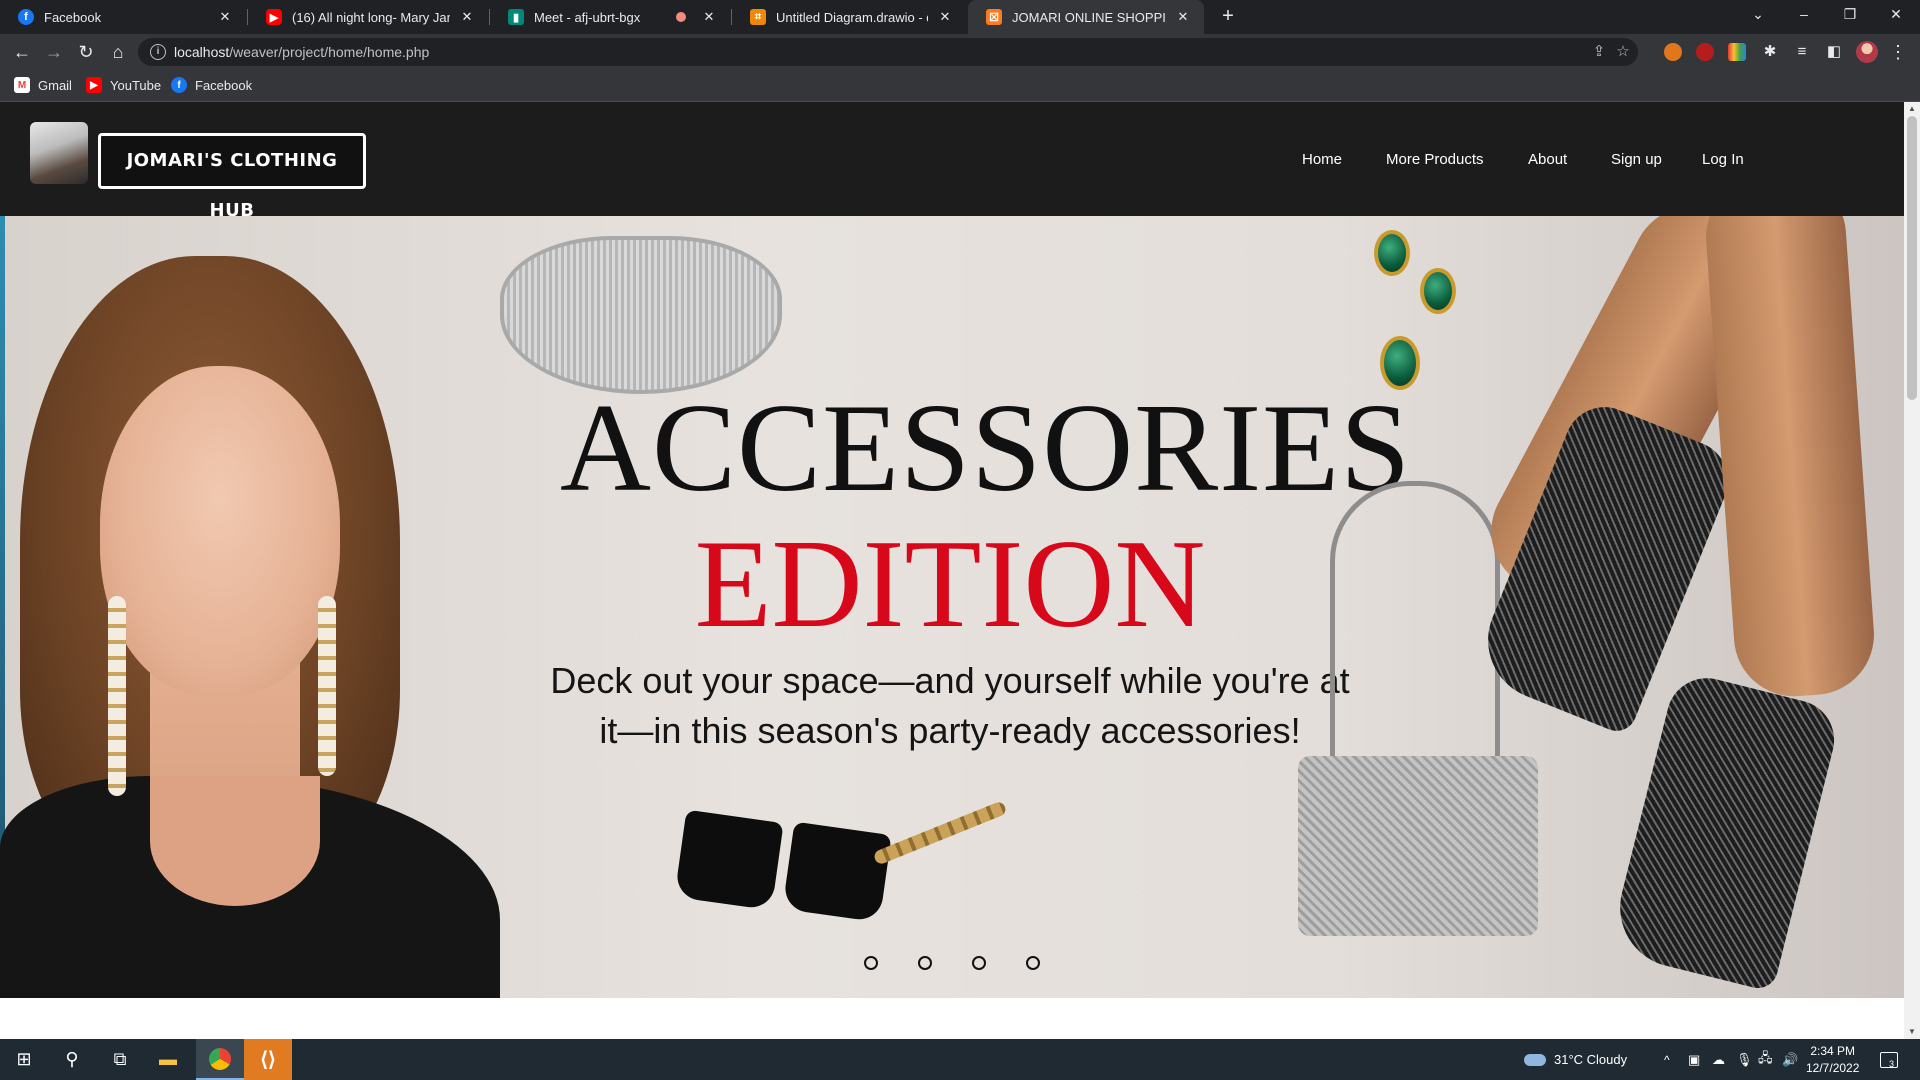 This screenshot has width=1920, height=1080. I want to click on nav-more-products: More Products, so click(1435, 159).